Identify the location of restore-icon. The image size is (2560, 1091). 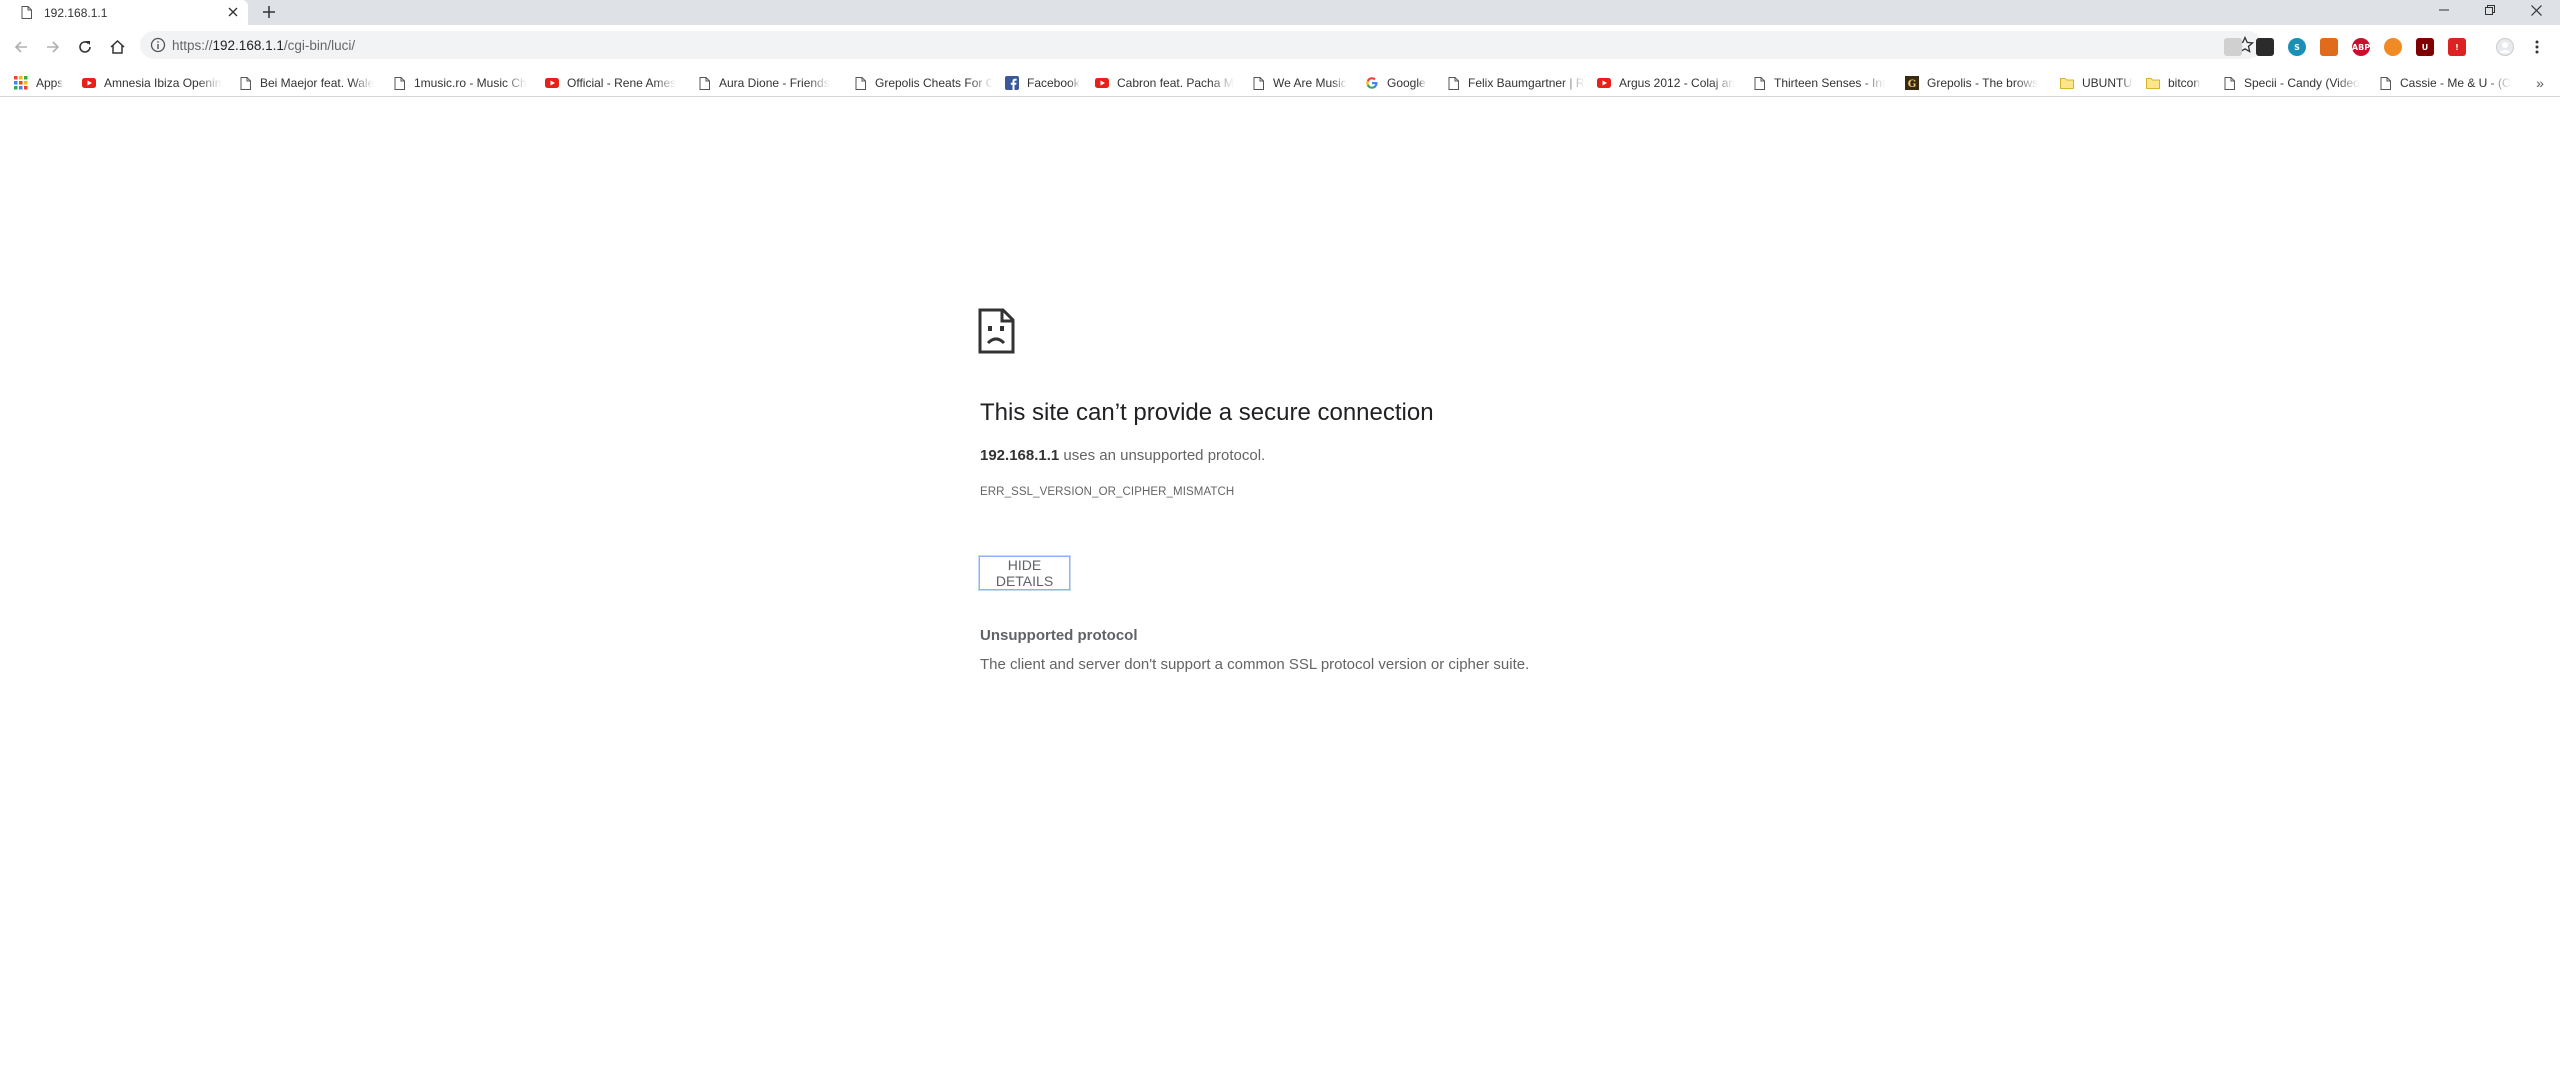
(2490, 10).